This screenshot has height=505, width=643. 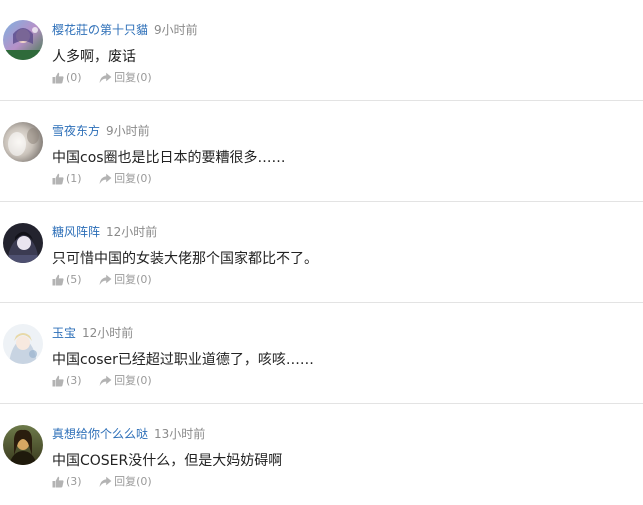 I want to click on comment-actions: (0) 回复(0), so click(x=102, y=78).